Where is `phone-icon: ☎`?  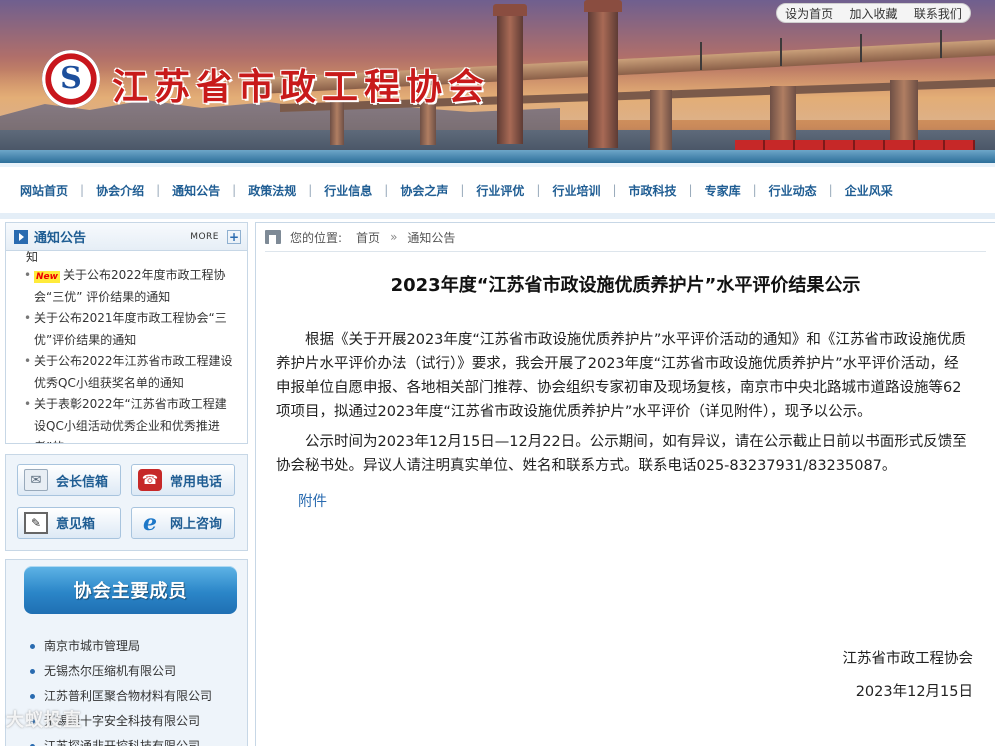
phone-icon: ☎ is located at coordinates (150, 480).